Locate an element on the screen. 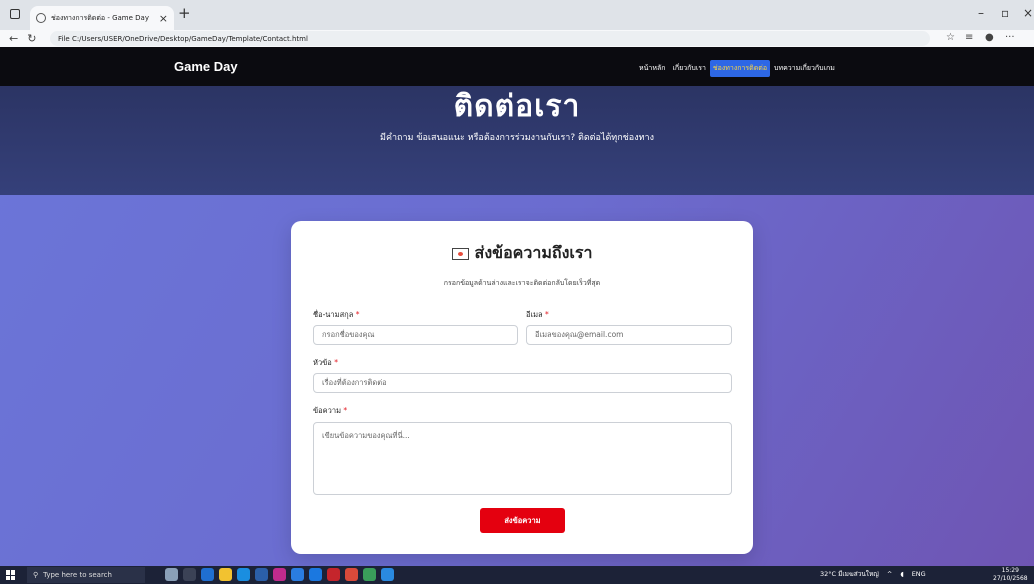 This screenshot has width=1034, height=584. game-icon is located at coordinates (333, 574).